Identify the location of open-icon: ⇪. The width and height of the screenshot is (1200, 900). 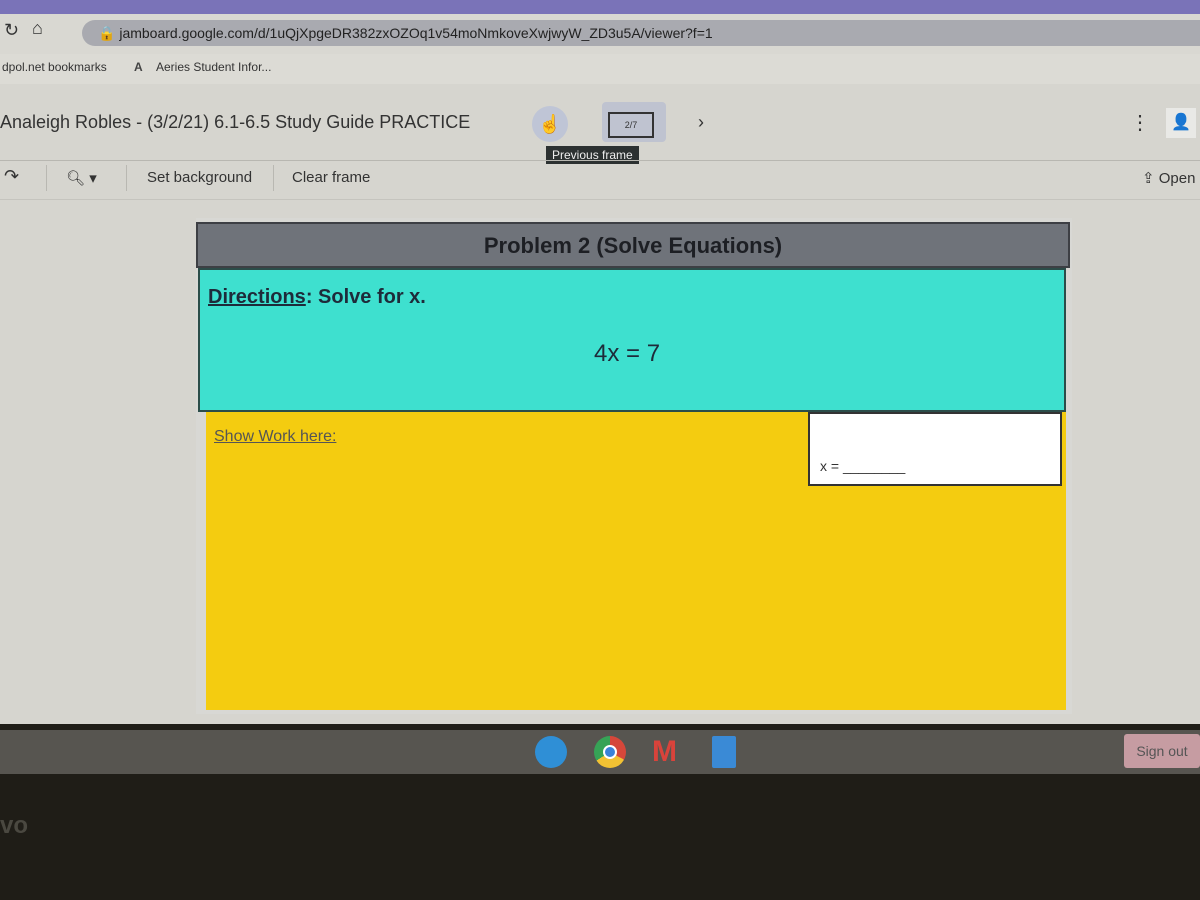
(1150, 178).